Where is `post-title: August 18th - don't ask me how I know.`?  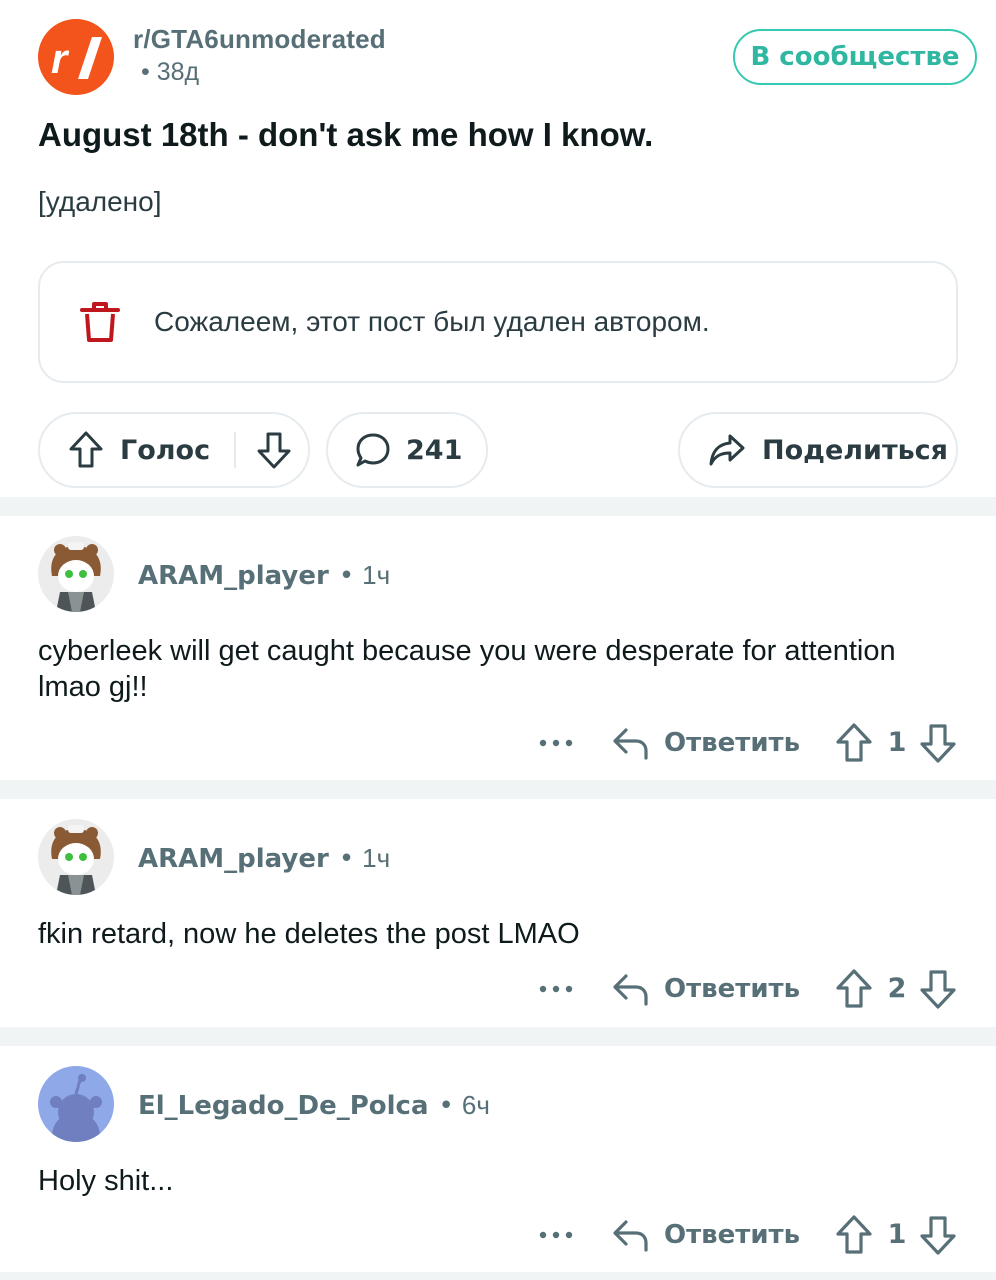 post-title: August 18th - don't ask me how I know. is located at coordinates (346, 134).